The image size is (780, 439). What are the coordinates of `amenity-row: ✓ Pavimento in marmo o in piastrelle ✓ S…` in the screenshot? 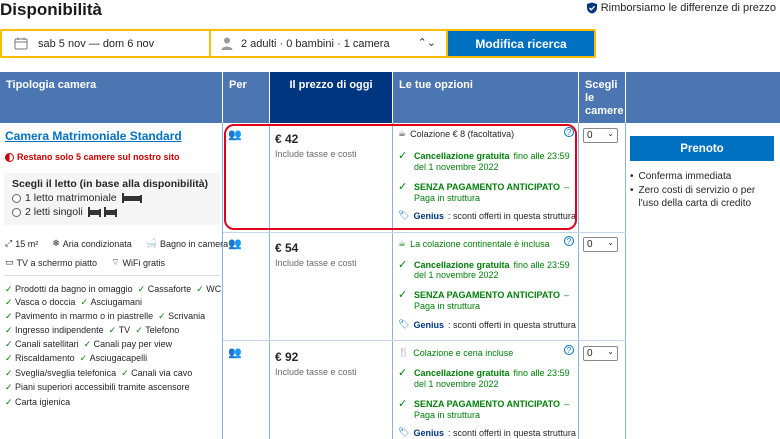 It's located at (105, 316).